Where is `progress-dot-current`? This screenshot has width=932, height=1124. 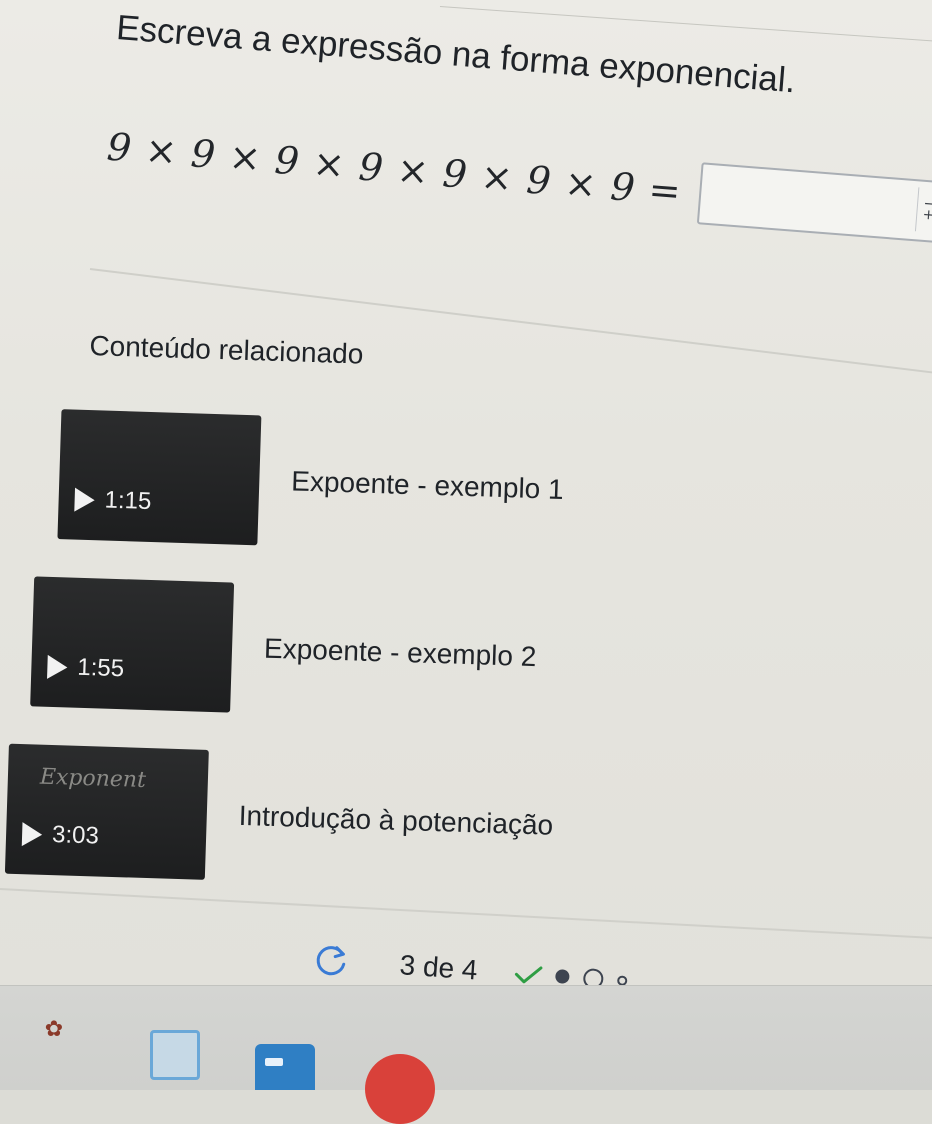 progress-dot-current is located at coordinates (562, 976).